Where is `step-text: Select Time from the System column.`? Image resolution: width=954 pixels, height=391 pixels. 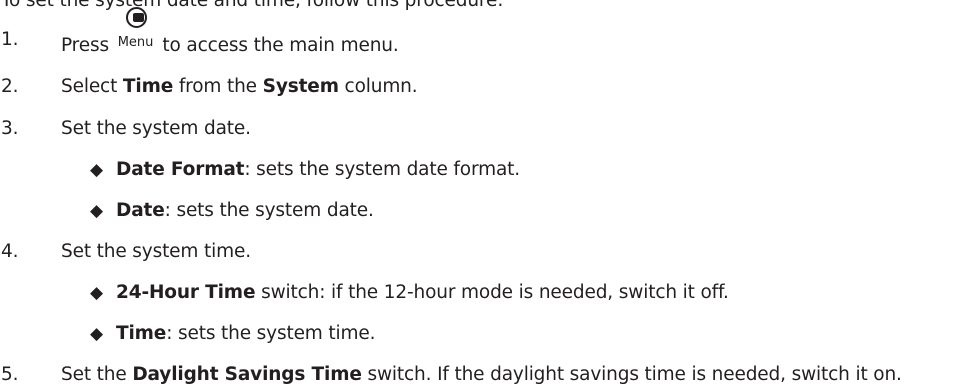 step-text: Select Time from the System column. is located at coordinates (239, 87).